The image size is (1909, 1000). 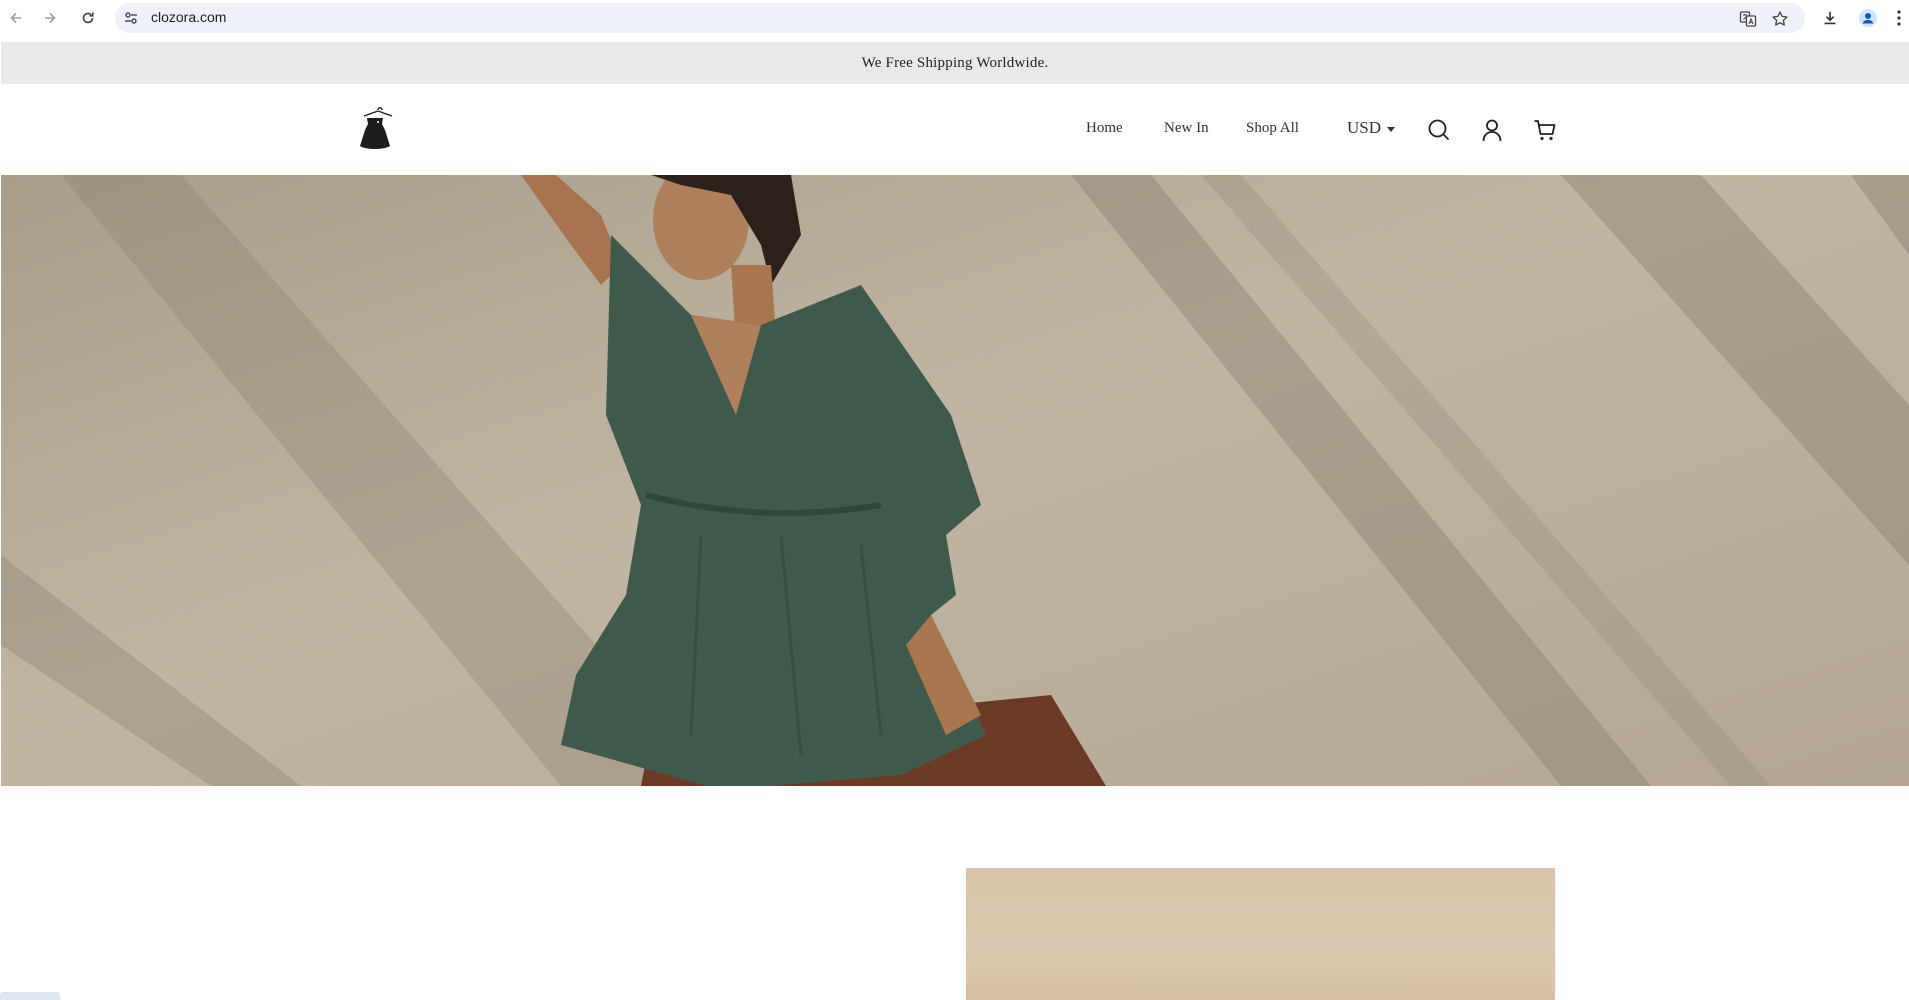 What do you see at coordinates (1391, 129) in the screenshot?
I see `caret-down-icon` at bounding box center [1391, 129].